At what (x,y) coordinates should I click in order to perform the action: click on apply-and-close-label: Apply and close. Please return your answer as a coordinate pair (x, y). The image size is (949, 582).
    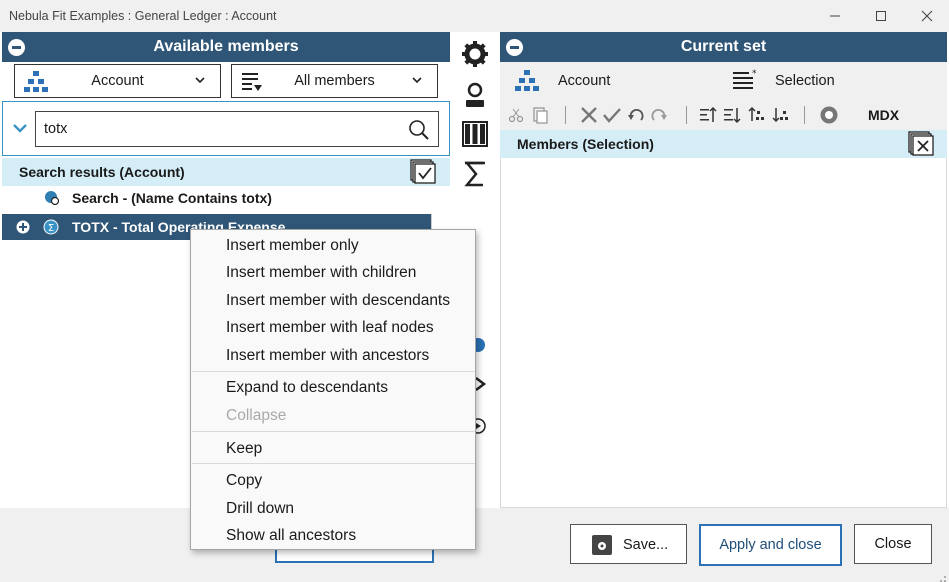
    Looking at the image, I should click on (770, 545).